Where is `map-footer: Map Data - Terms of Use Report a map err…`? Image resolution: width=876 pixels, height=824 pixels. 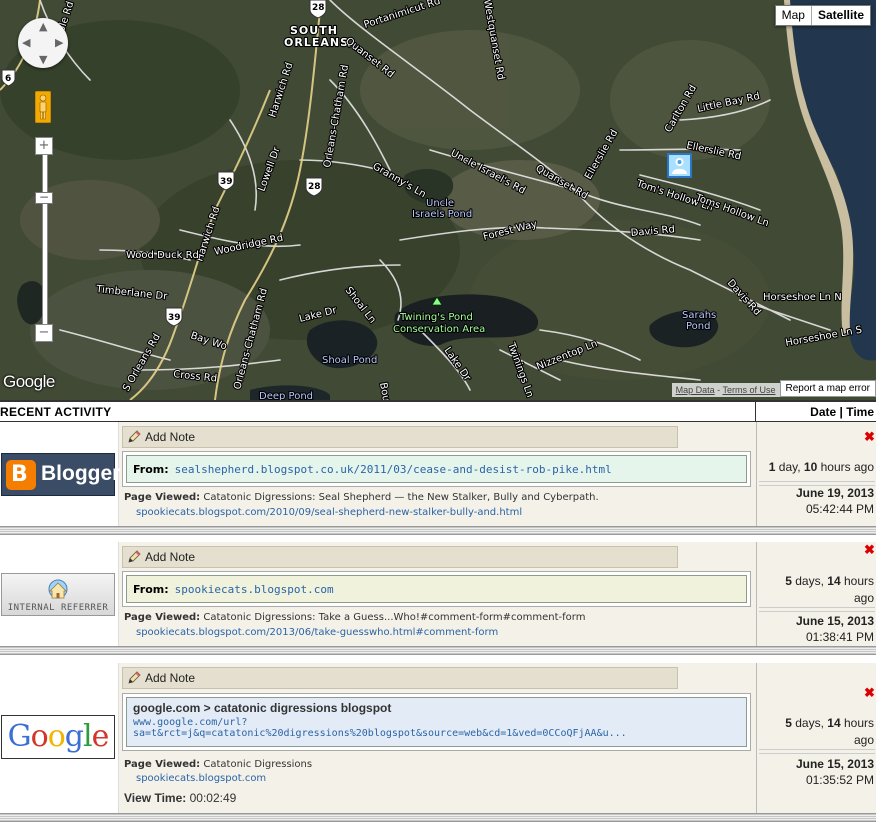 map-footer: Map Data - Terms of Use Report a map err… is located at coordinates (773, 388).